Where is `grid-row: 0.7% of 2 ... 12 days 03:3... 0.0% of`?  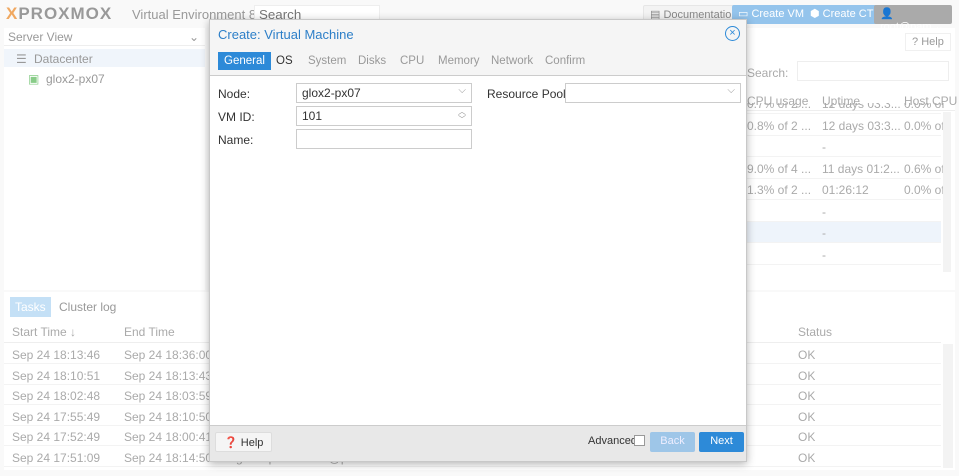
grid-row: 0.7% of 2 ... 12 days 03:3... 0.0% of is located at coordinates (845, 108).